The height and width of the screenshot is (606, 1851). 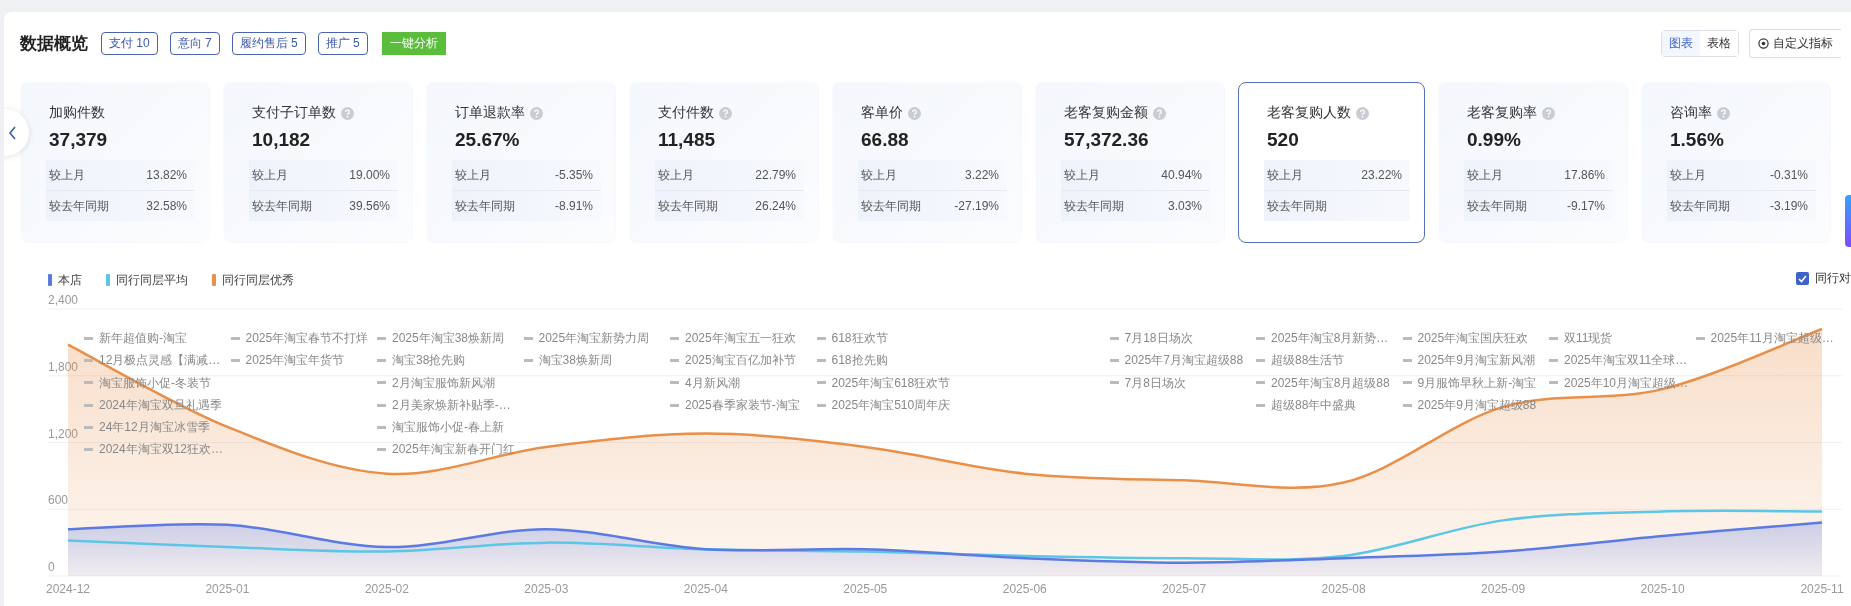 What do you see at coordinates (268, 43) in the screenshot?
I see `filter-tag: 履约售后 5` at bounding box center [268, 43].